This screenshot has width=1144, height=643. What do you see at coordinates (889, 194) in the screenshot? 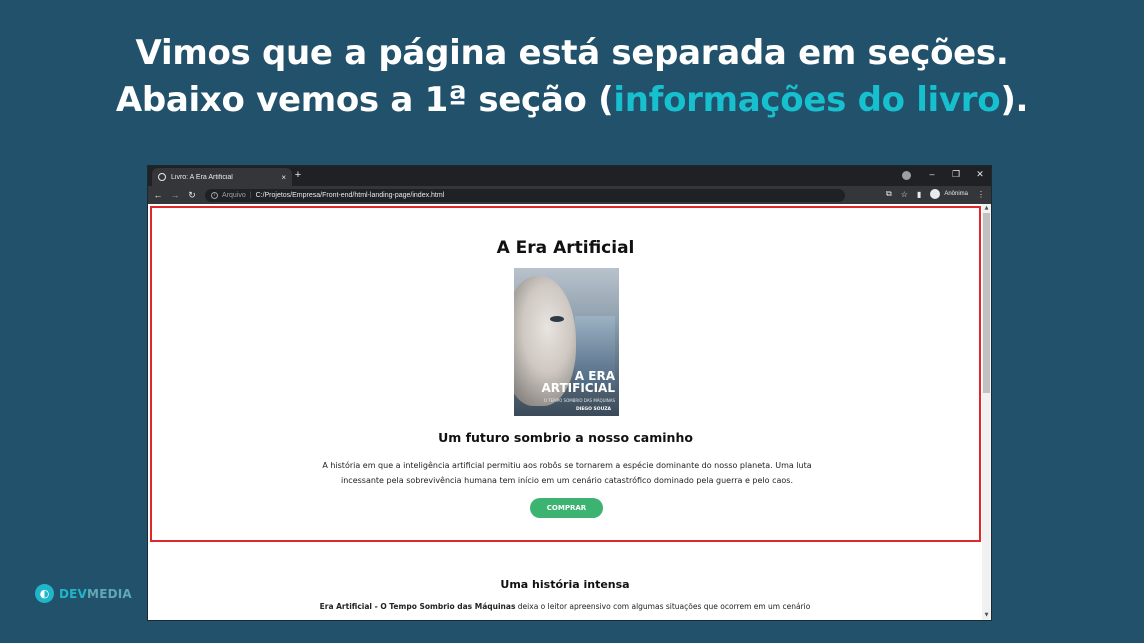
I see `translate-icon: ⧉` at bounding box center [889, 194].